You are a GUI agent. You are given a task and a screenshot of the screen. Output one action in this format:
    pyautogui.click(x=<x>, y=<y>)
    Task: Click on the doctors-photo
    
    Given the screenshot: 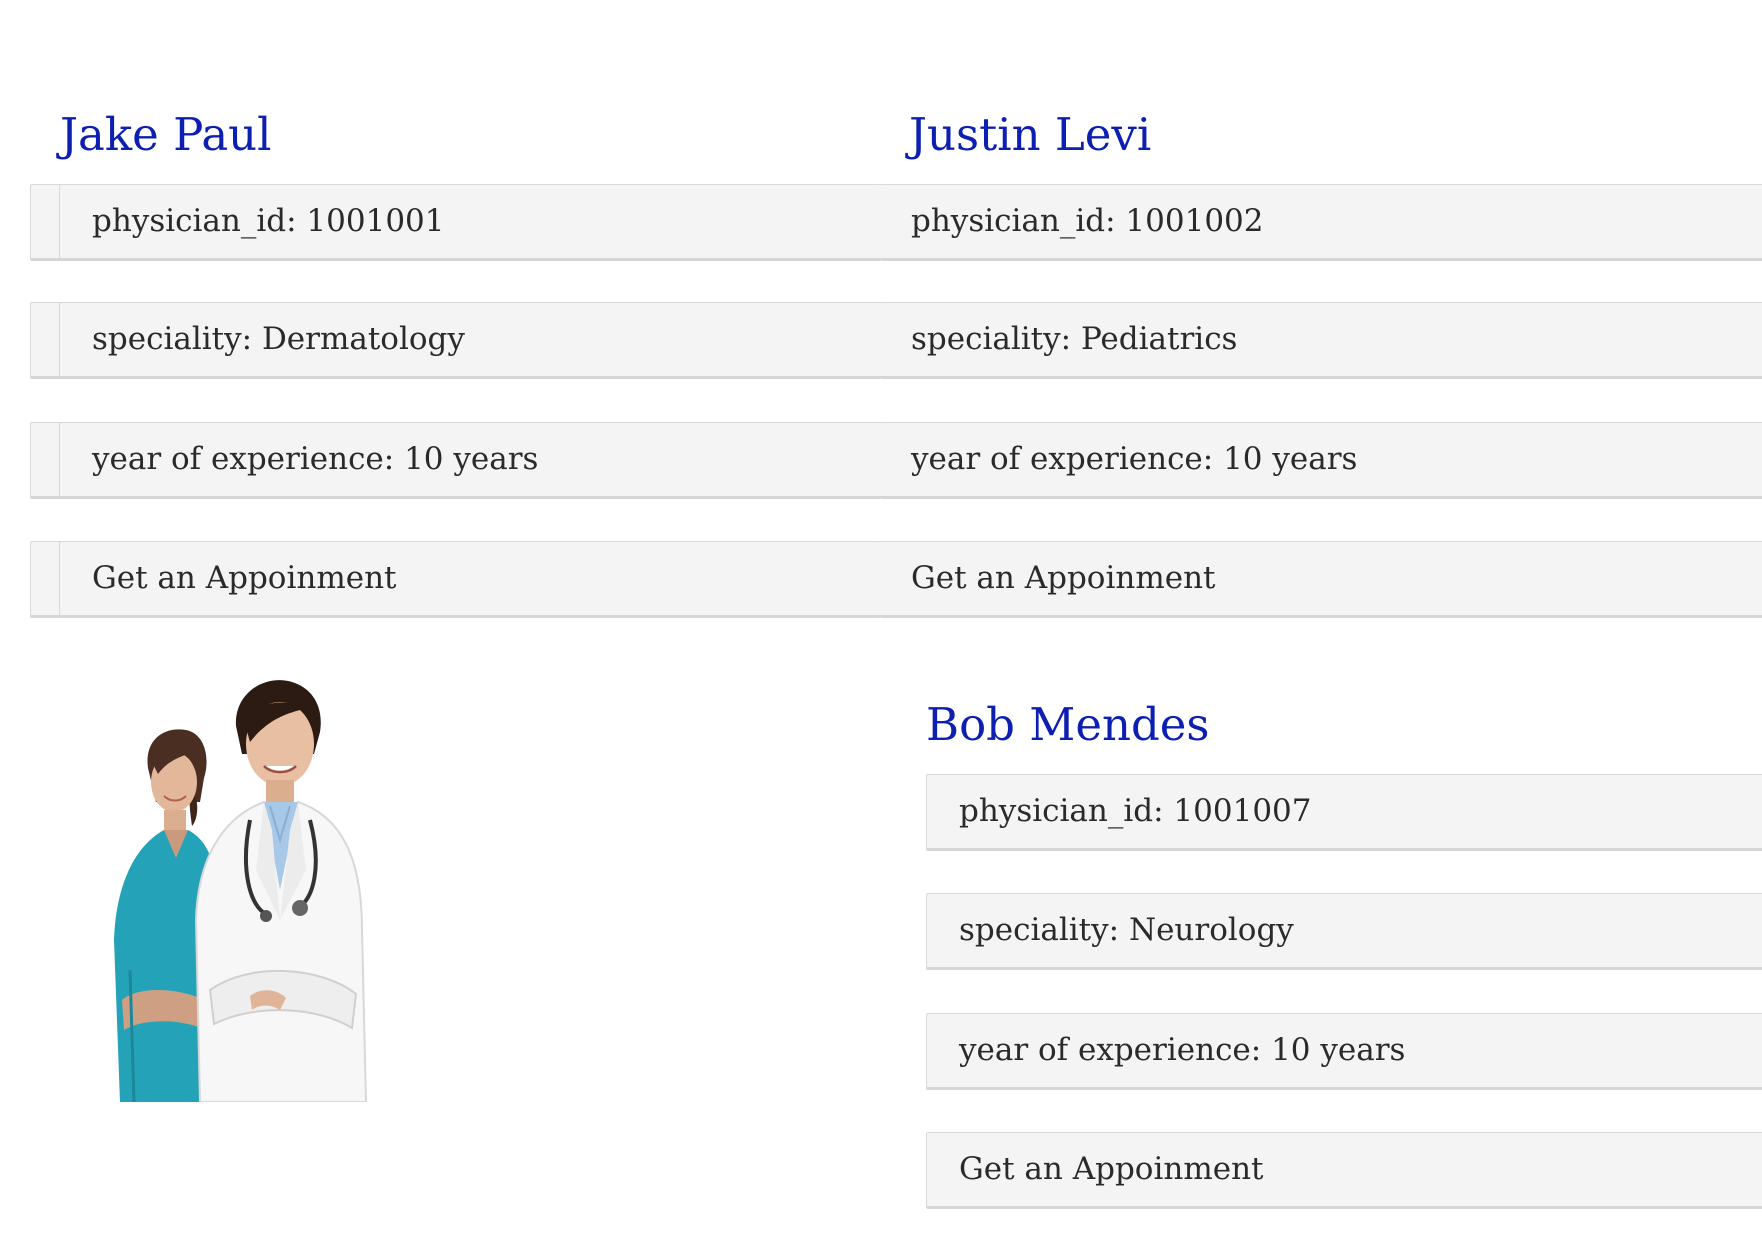 What is the action you would take?
    pyautogui.click(x=241, y=891)
    